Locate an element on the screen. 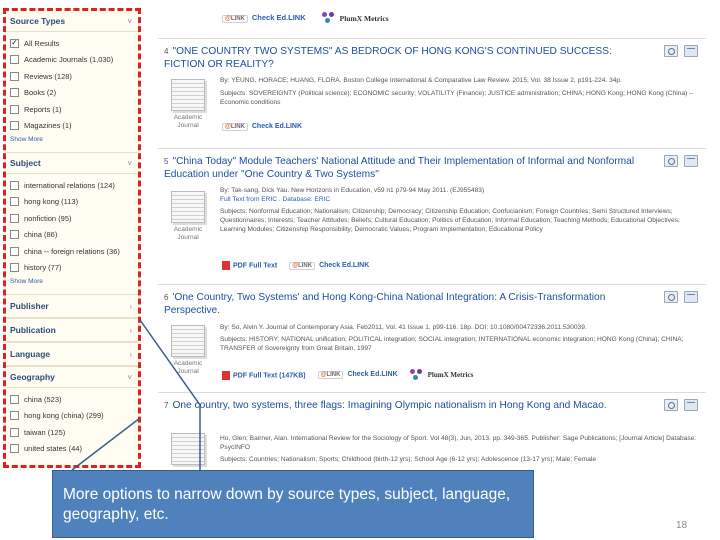 The width and height of the screenshot is (720, 540). facet-option: international relations (124) is located at coordinates (74, 185).